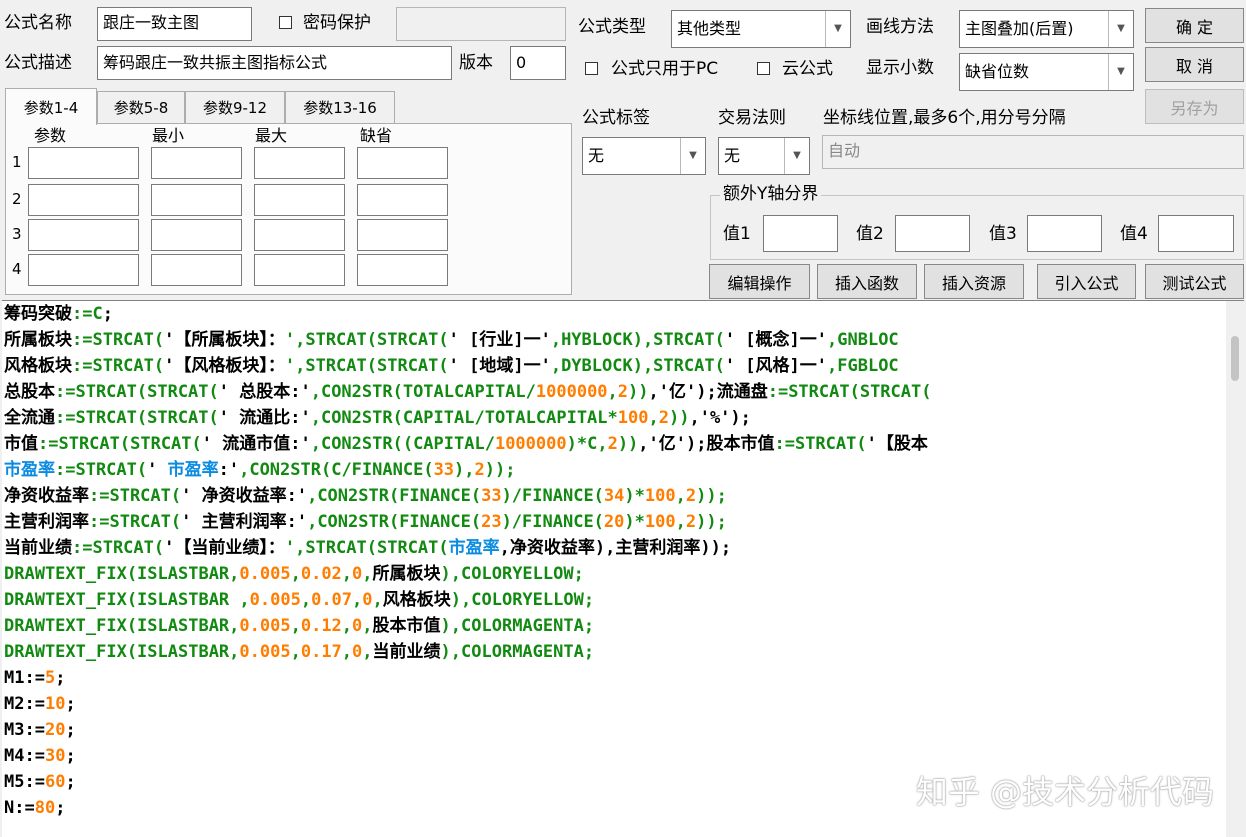 This screenshot has height=837, width=1246. I want to click on code-token: 所属板块, so click(38, 340).